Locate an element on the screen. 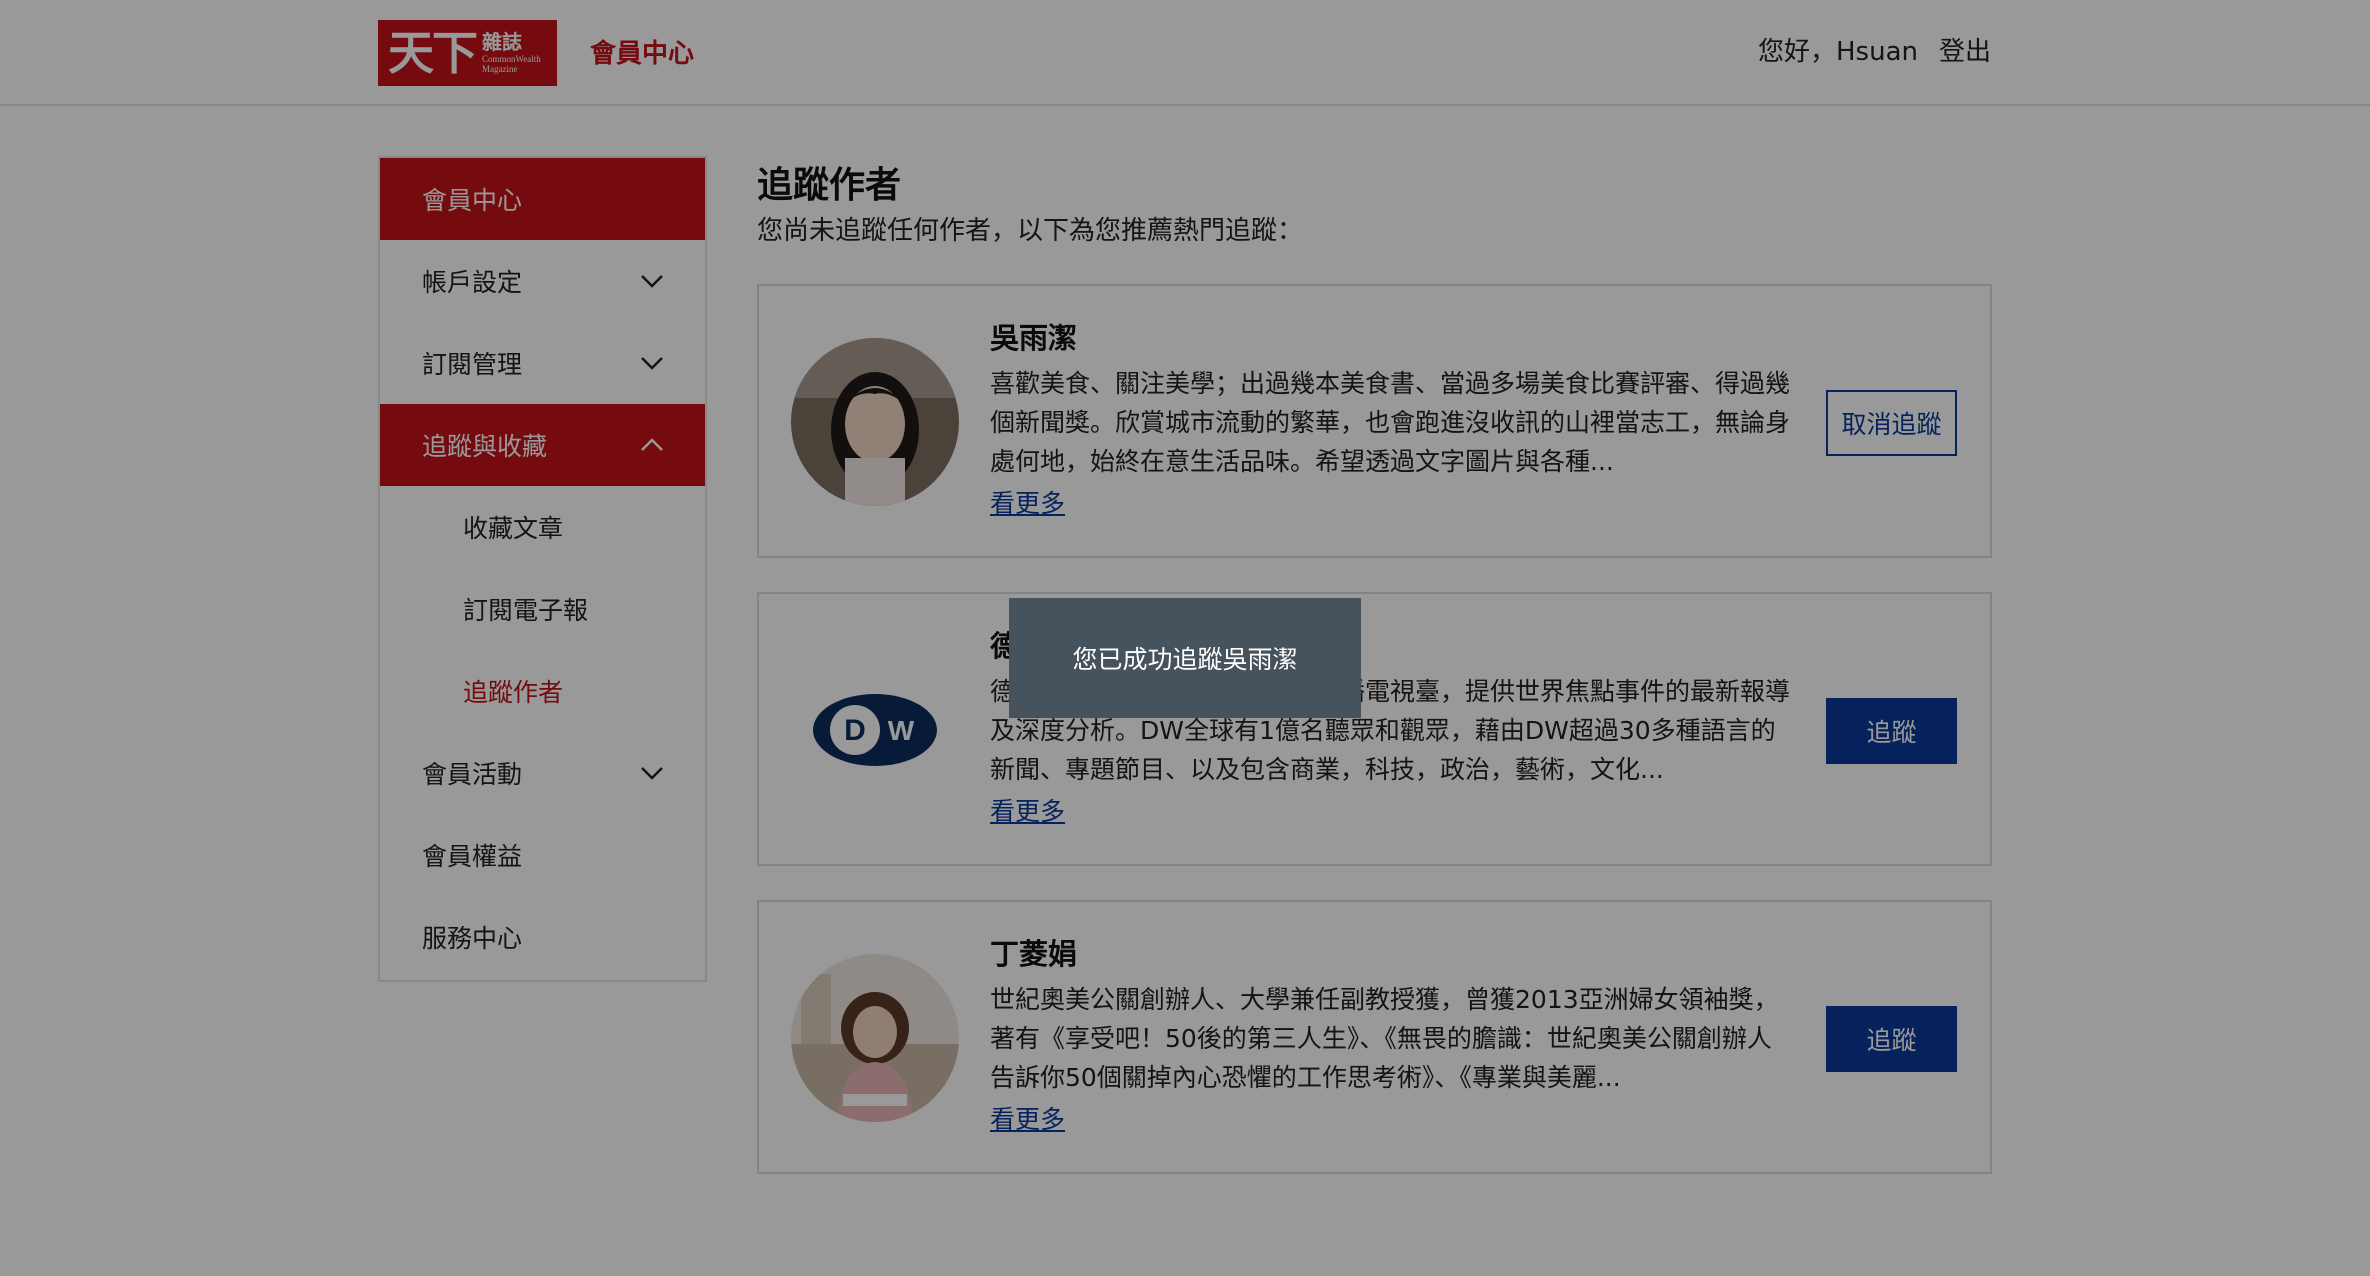  toast-message: 您已成功追蹤吳雨潔 is located at coordinates (1185, 659).